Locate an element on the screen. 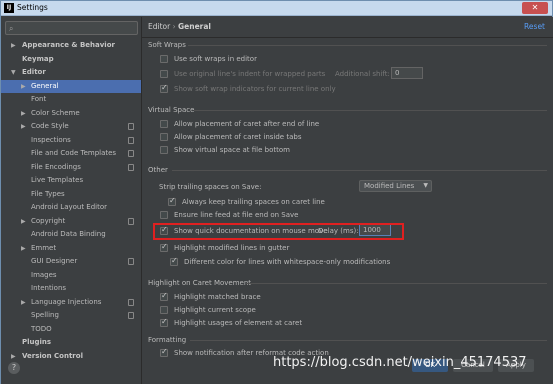 The image size is (553, 384). sidebar-item-gui-designer: GUI Designer is located at coordinates (71, 261).